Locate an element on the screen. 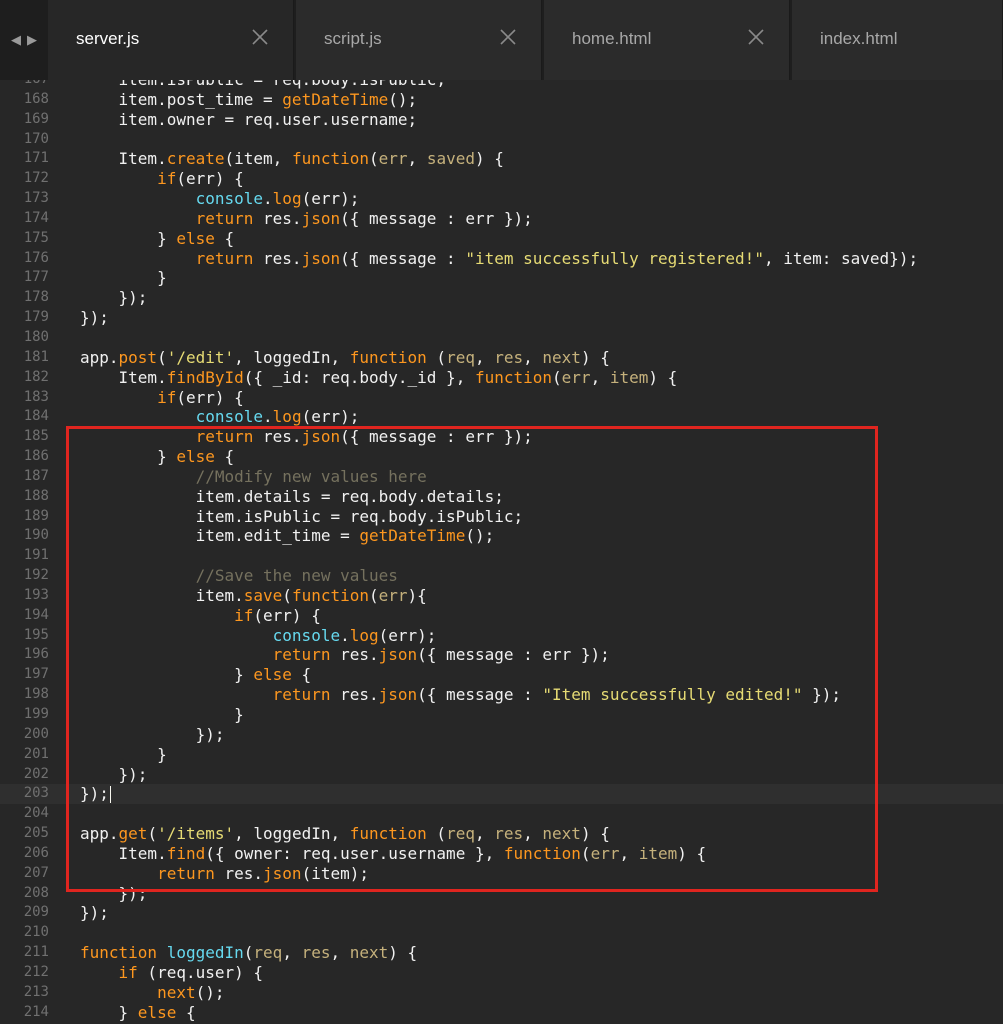 Image resolution: width=1003 pixels, height=1024 pixels. code-token: req is located at coordinates (460, 834).